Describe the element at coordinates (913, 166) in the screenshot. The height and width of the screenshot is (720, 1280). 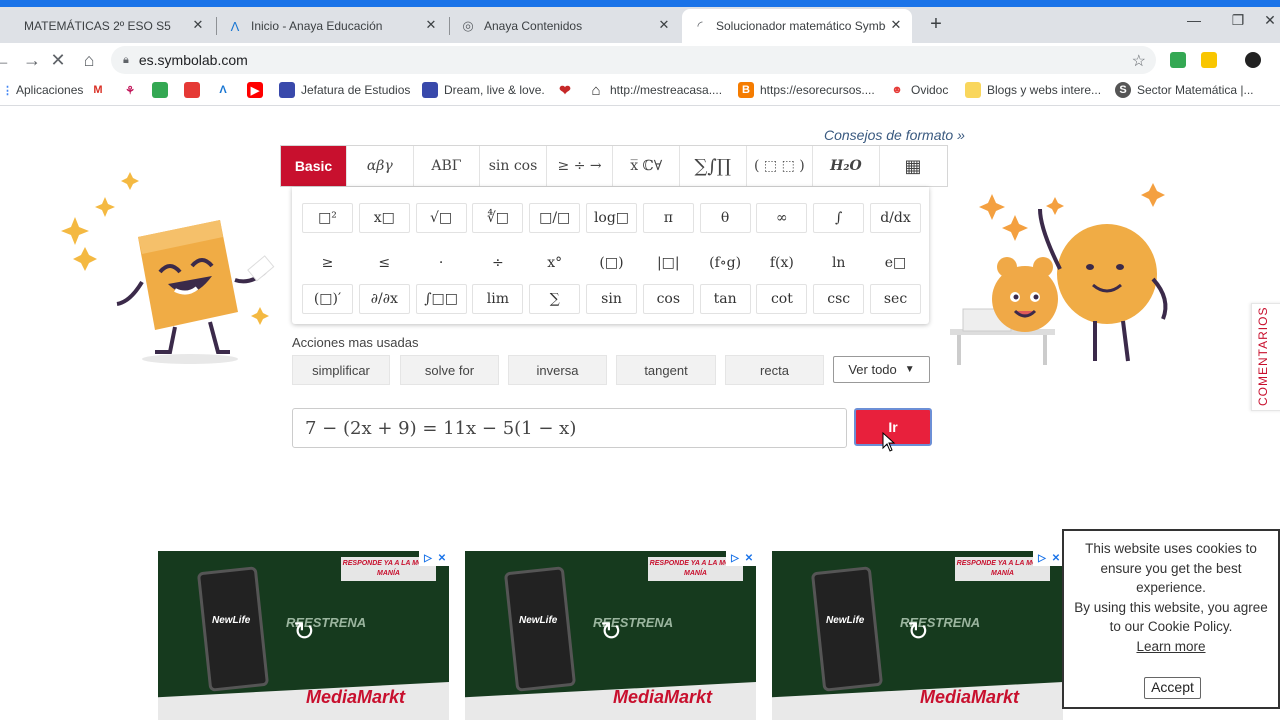
I see `calculator-icon: ▦` at that location.